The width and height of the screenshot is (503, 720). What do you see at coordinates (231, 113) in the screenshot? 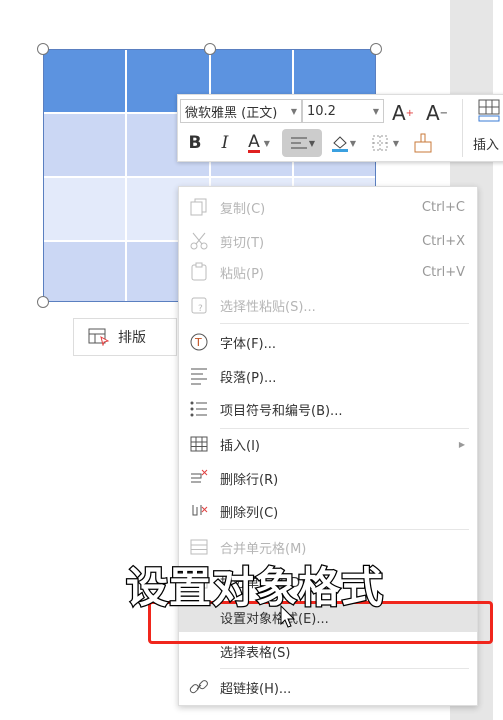
I see `font-name-value: 微软雅黑 (正文)` at bounding box center [231, 113].